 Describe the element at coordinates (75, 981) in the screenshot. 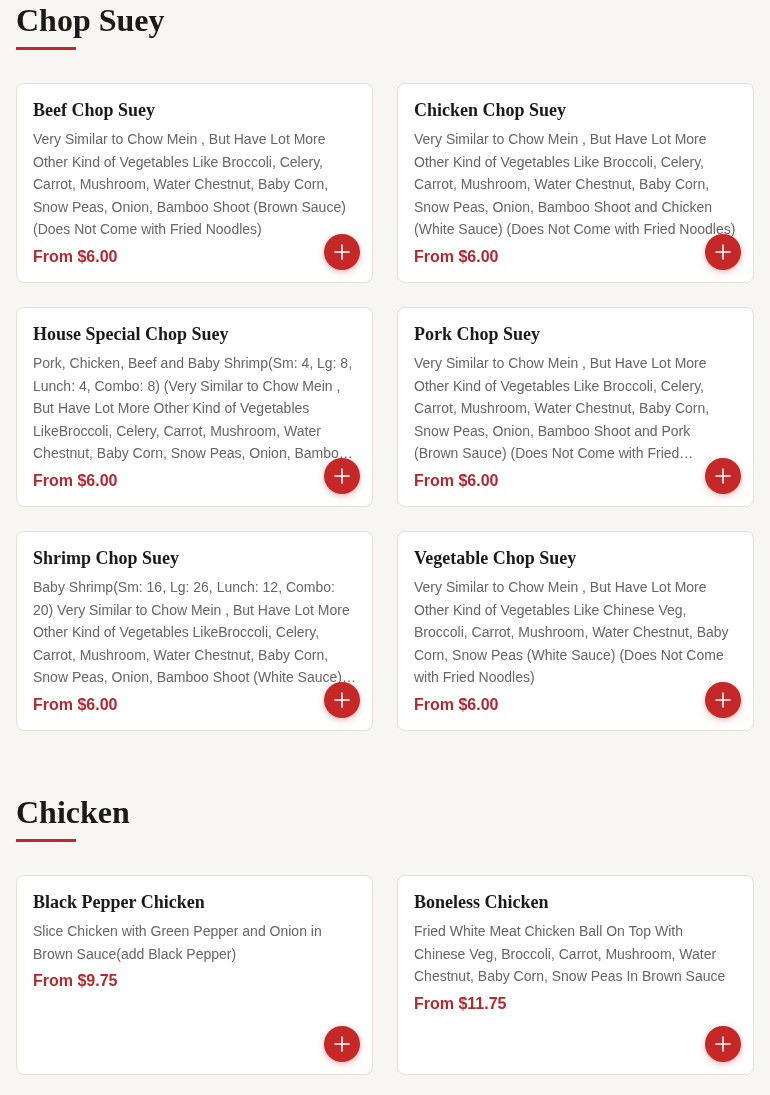

I see `item-price: From $9.75` at that location.